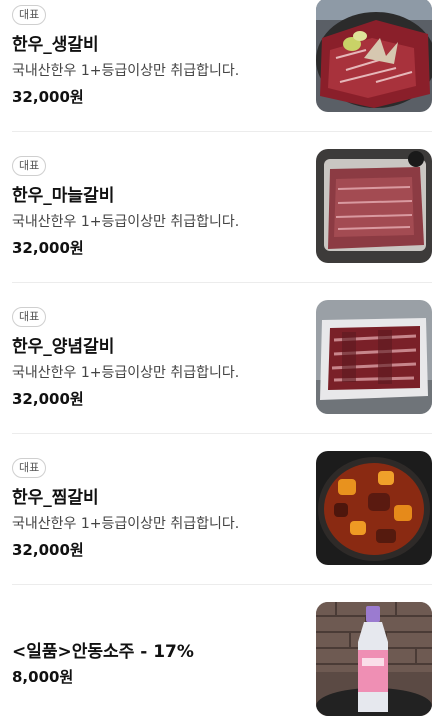 This screenshot has width=448, height=725. I want to click on menu-item-name: 한우_생갈비, so click(55, 45).